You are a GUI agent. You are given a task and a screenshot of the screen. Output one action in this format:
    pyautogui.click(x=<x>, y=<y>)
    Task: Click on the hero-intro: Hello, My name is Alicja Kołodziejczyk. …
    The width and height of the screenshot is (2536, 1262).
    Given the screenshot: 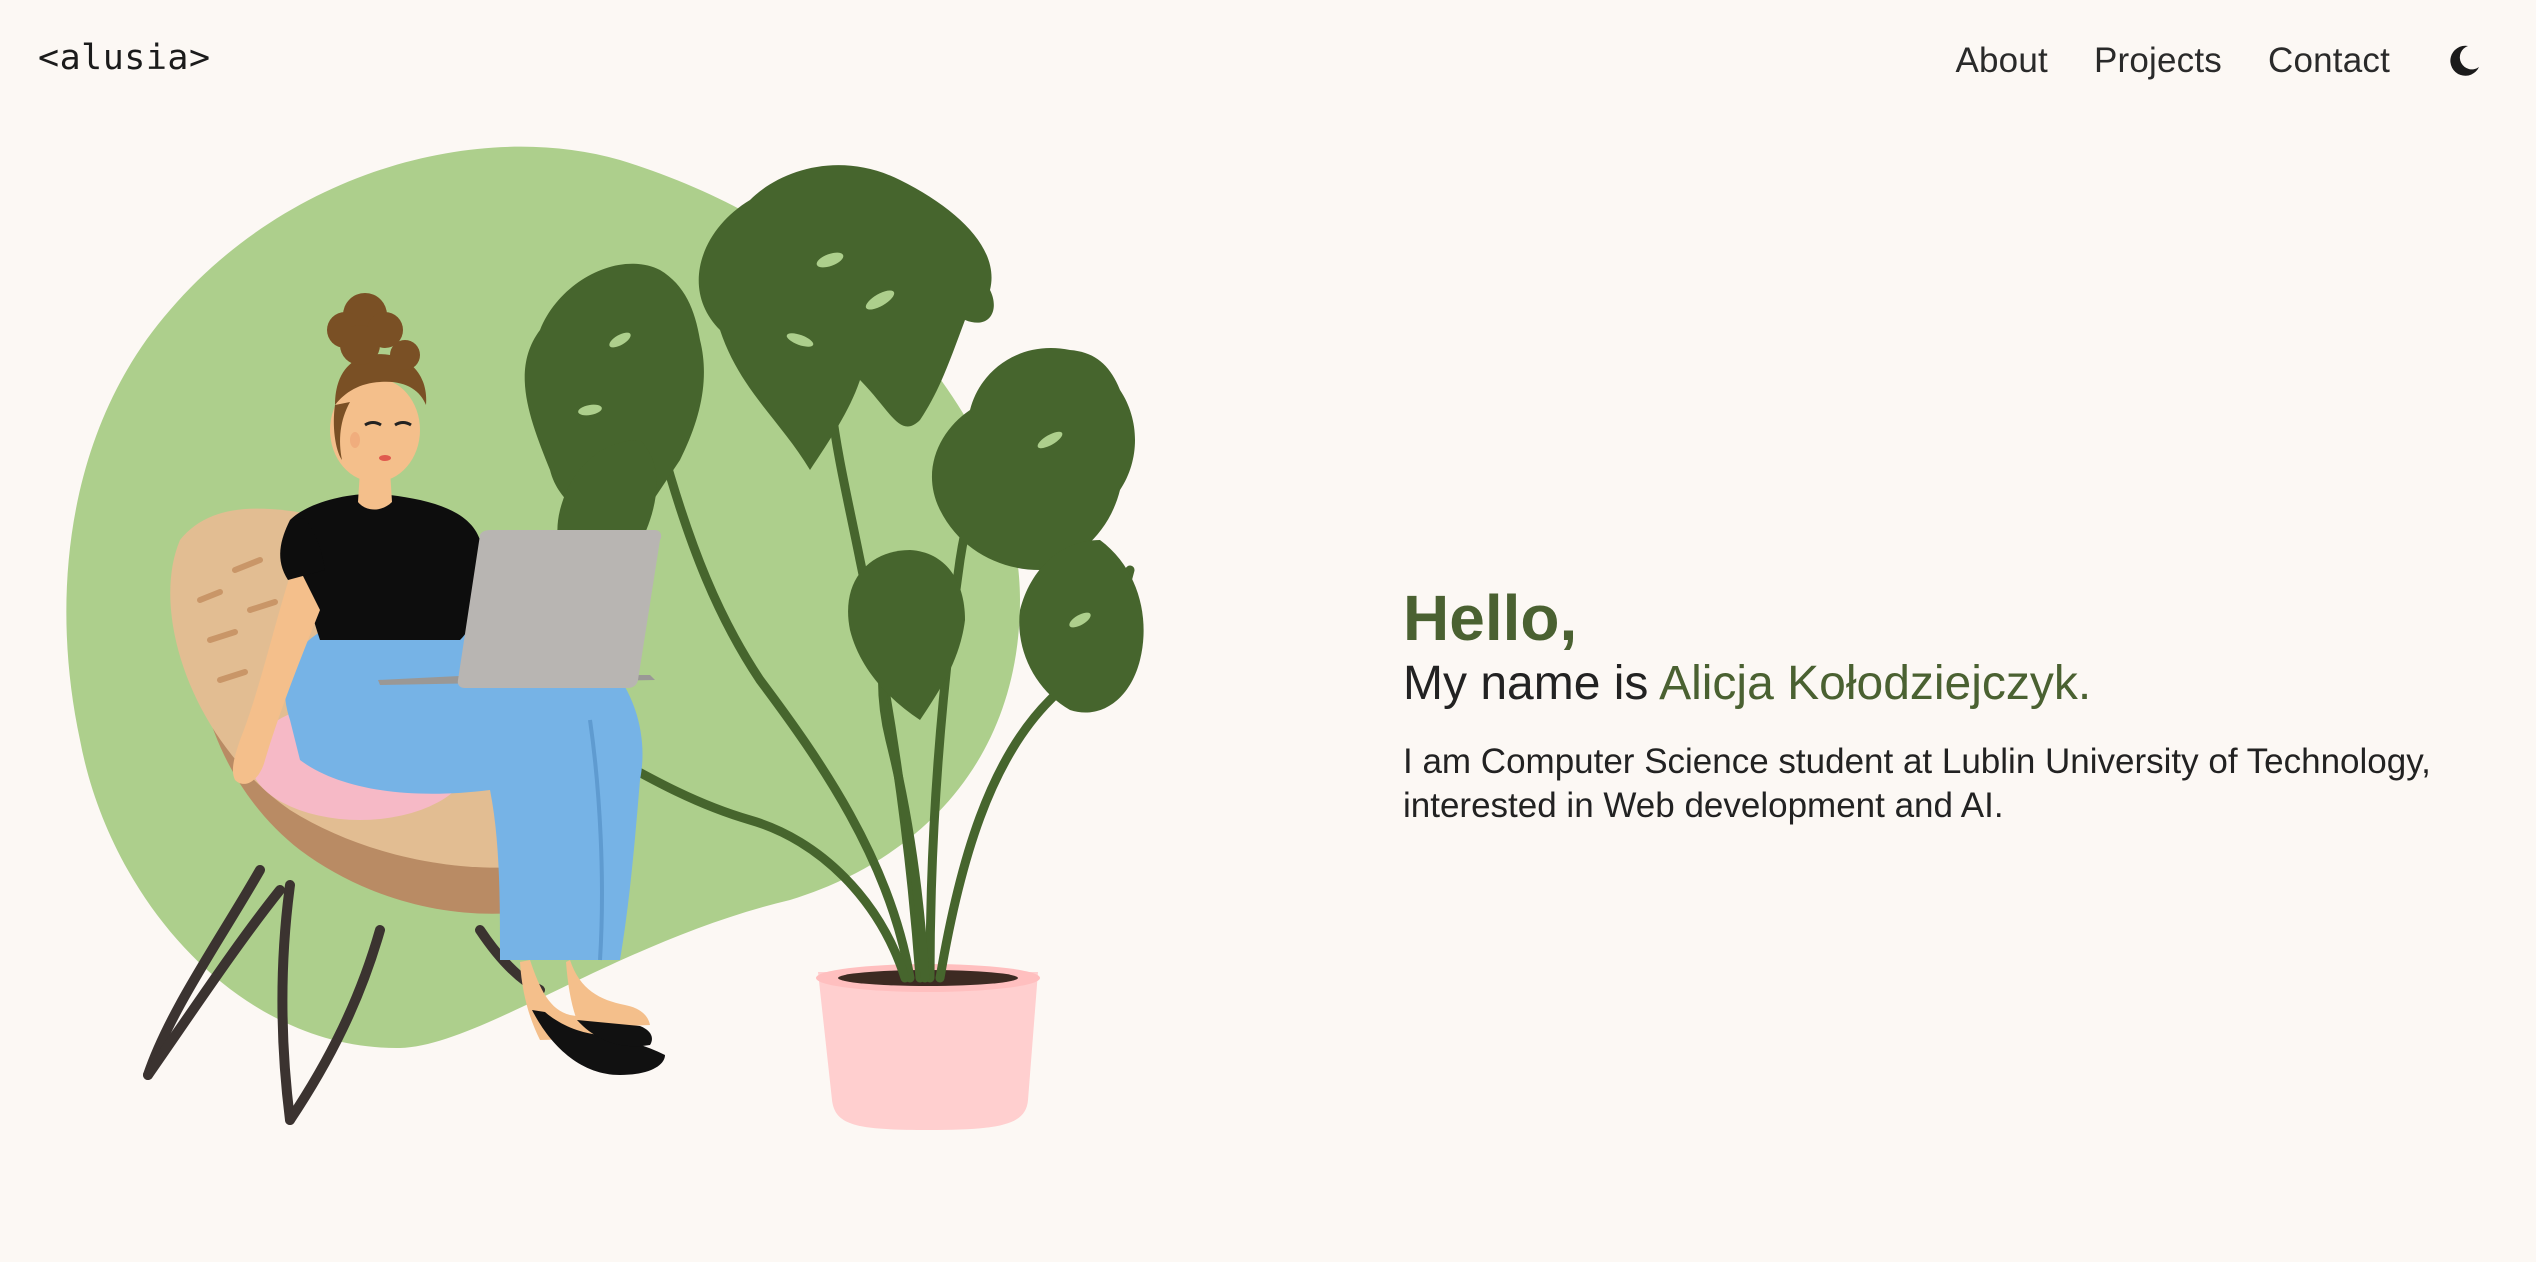 What is the action you would take?
    pyautogui.click(x=1953, y=705)
    